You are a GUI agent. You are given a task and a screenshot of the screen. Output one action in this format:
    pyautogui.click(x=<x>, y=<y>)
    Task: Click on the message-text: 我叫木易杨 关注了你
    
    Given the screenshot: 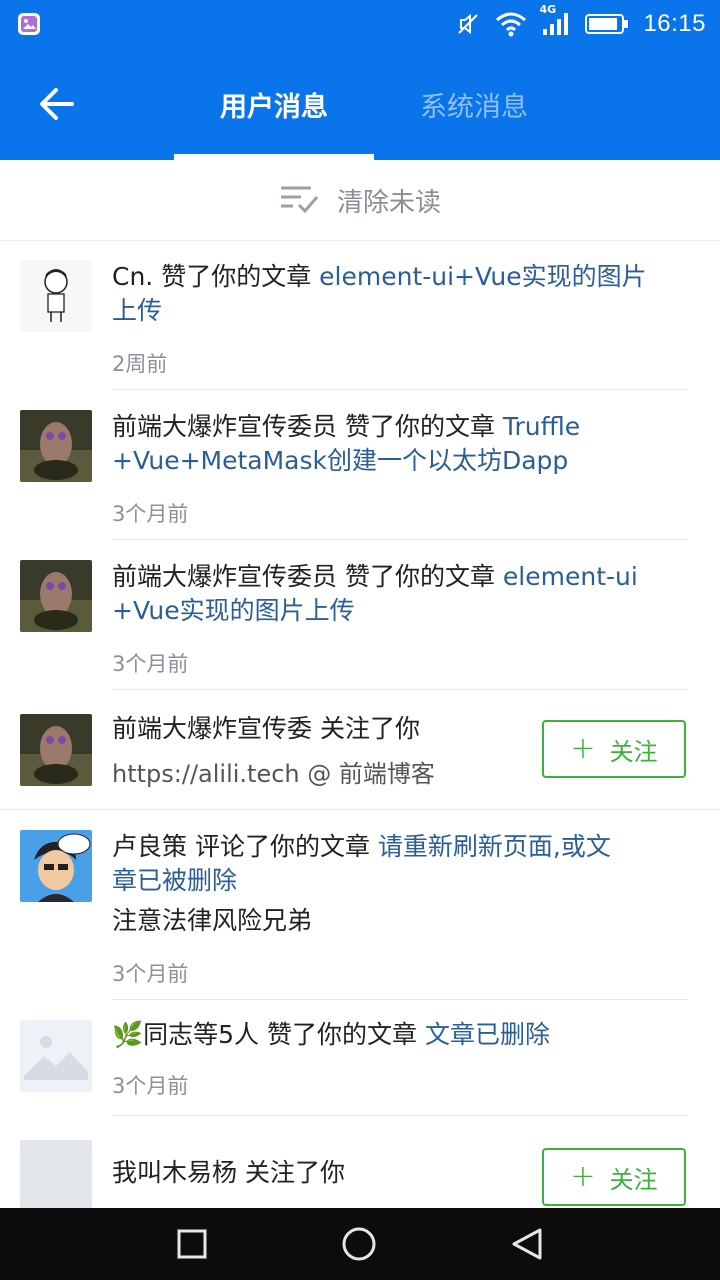 What is the action you would take?
    pyautogui.click(x=228, y=1172)
    